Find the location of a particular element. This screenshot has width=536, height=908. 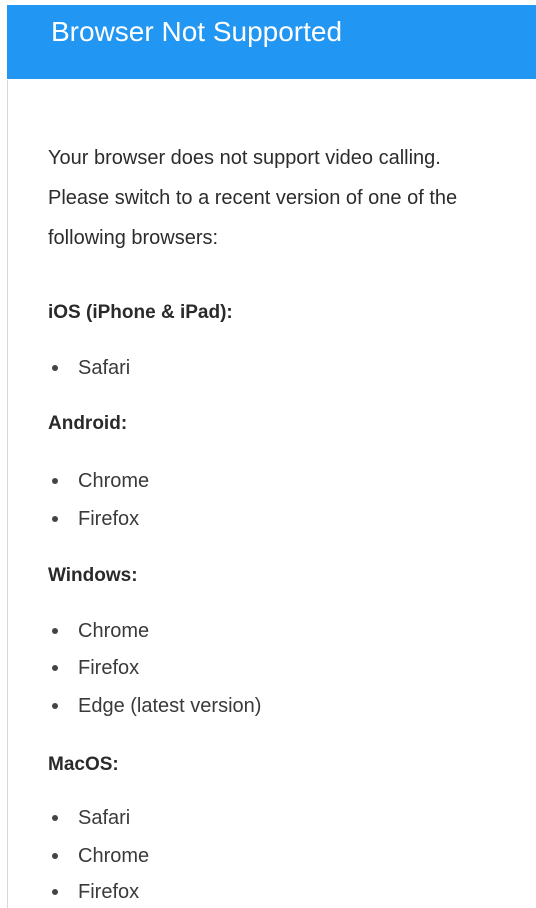

section-heading-macos: MacOS: is located at coordinates (83, 764).